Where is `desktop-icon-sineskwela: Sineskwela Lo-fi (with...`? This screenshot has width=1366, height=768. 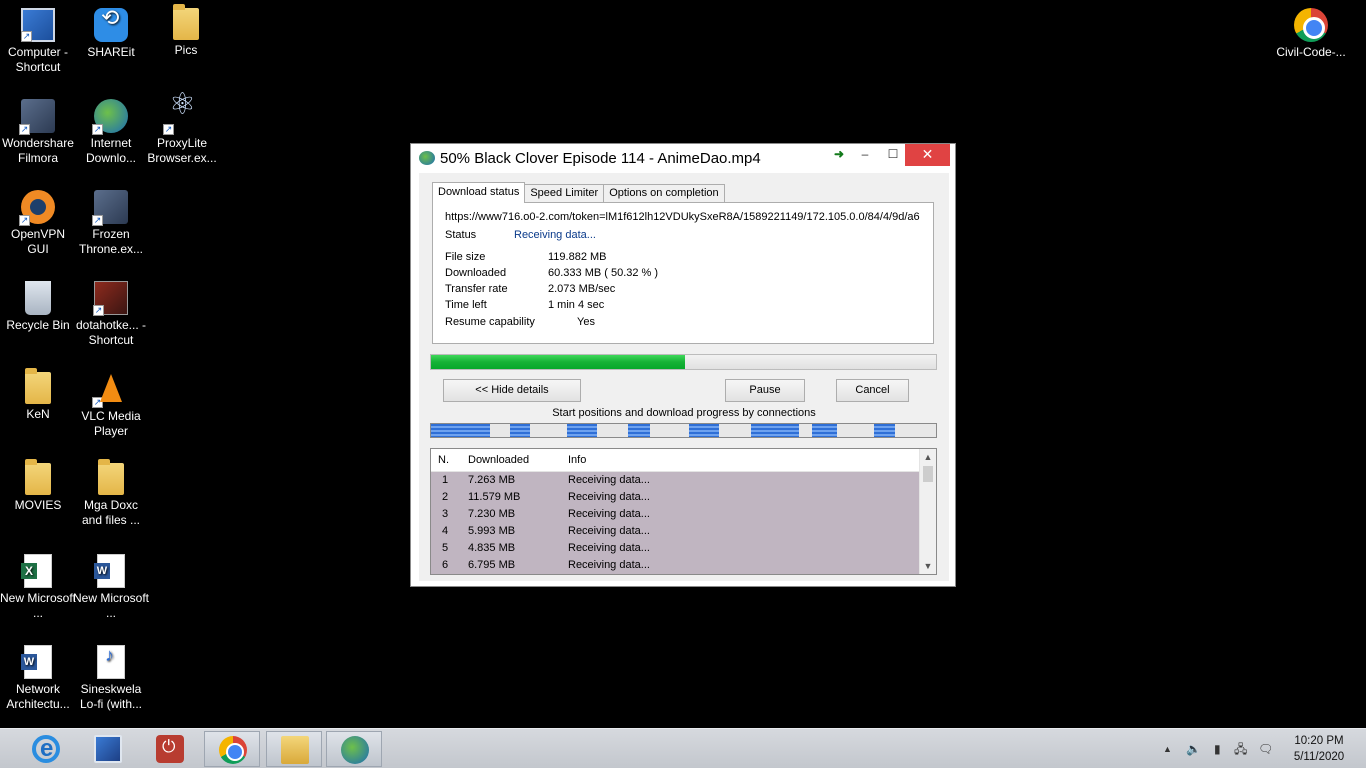 desktop-icon-sineskwela: Sineskwela Lo-fi (with... is located at coordinates (111, 678).